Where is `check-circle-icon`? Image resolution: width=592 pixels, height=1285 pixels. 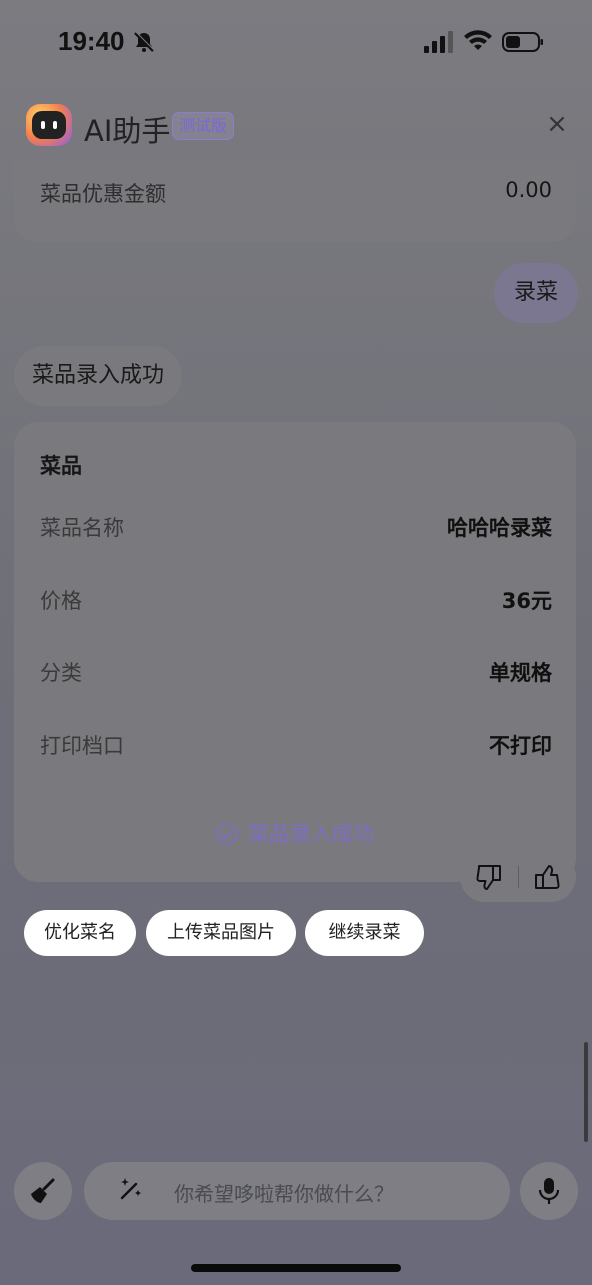
check-circle-icon is located at coordinates (227, 834).